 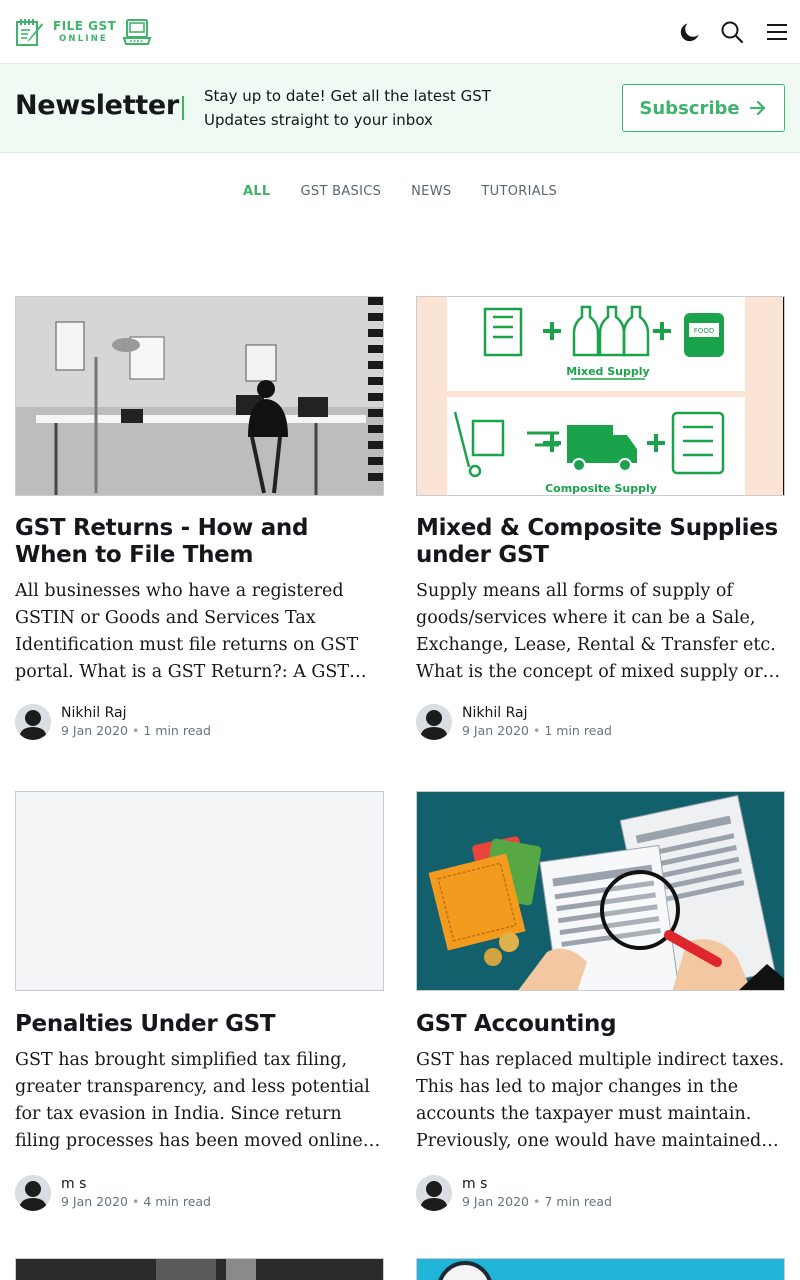 I want to click on food-label: FOOD, so click(x=704, y=331).